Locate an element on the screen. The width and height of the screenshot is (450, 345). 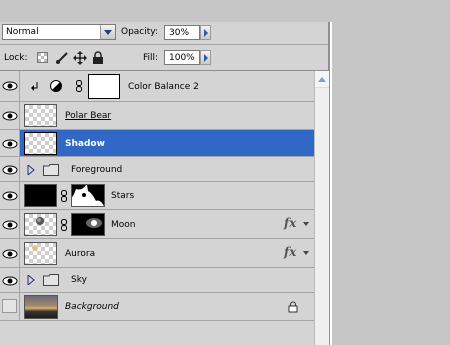
layer-name: Foreground is located at coordinates (97, 170).